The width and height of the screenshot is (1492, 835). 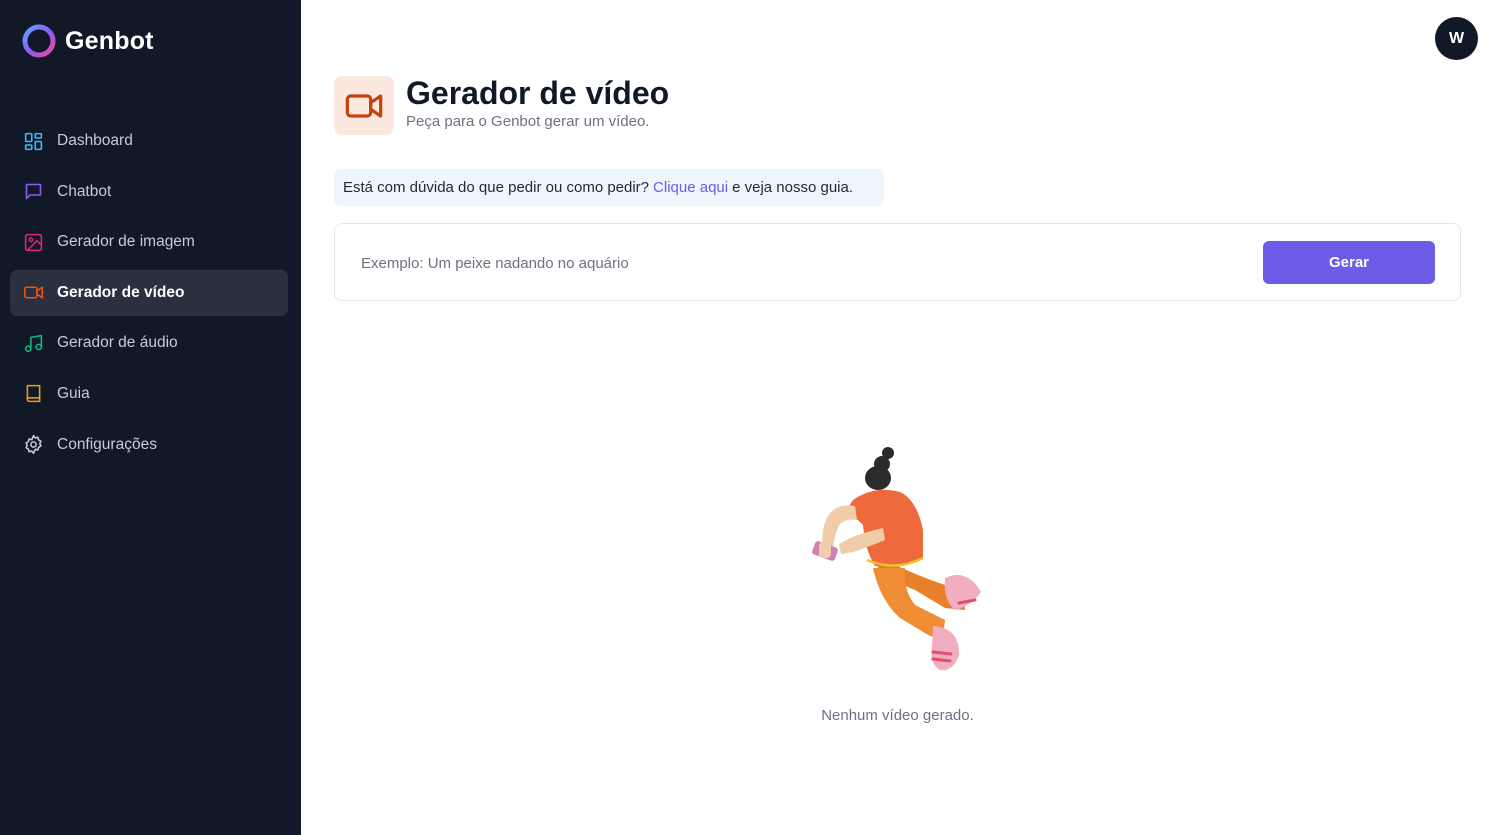 I want to click on page-title: Gerador de vídeo, so click(x=538, y=93).